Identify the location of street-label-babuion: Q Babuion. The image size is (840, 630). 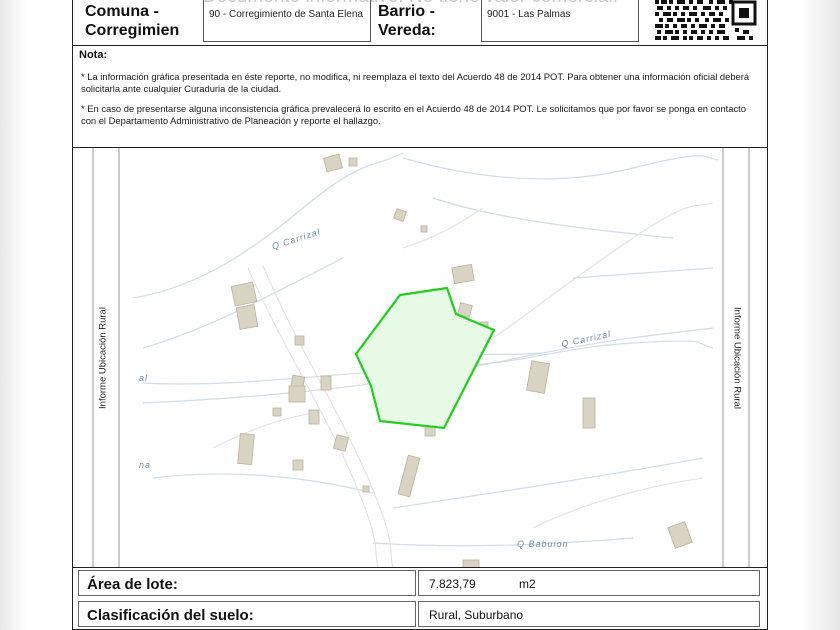
(543, 544).